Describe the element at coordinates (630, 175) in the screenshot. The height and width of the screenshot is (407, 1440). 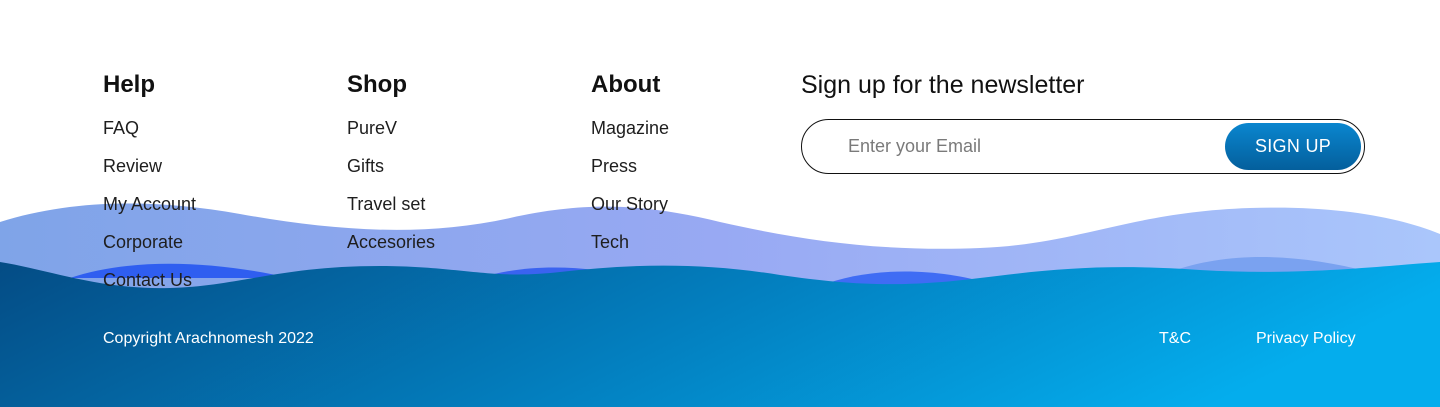
I see `link-press: Press` at that location.